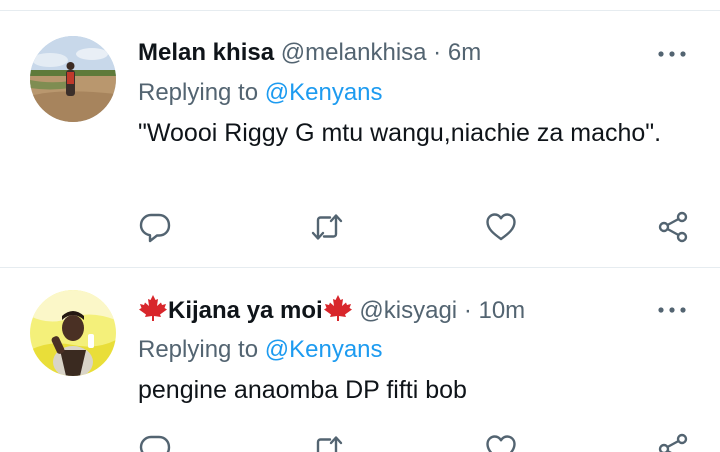  I want to click on tweet-header: Kijana ya moi @kisyagi · 10m, so click(331, 310).